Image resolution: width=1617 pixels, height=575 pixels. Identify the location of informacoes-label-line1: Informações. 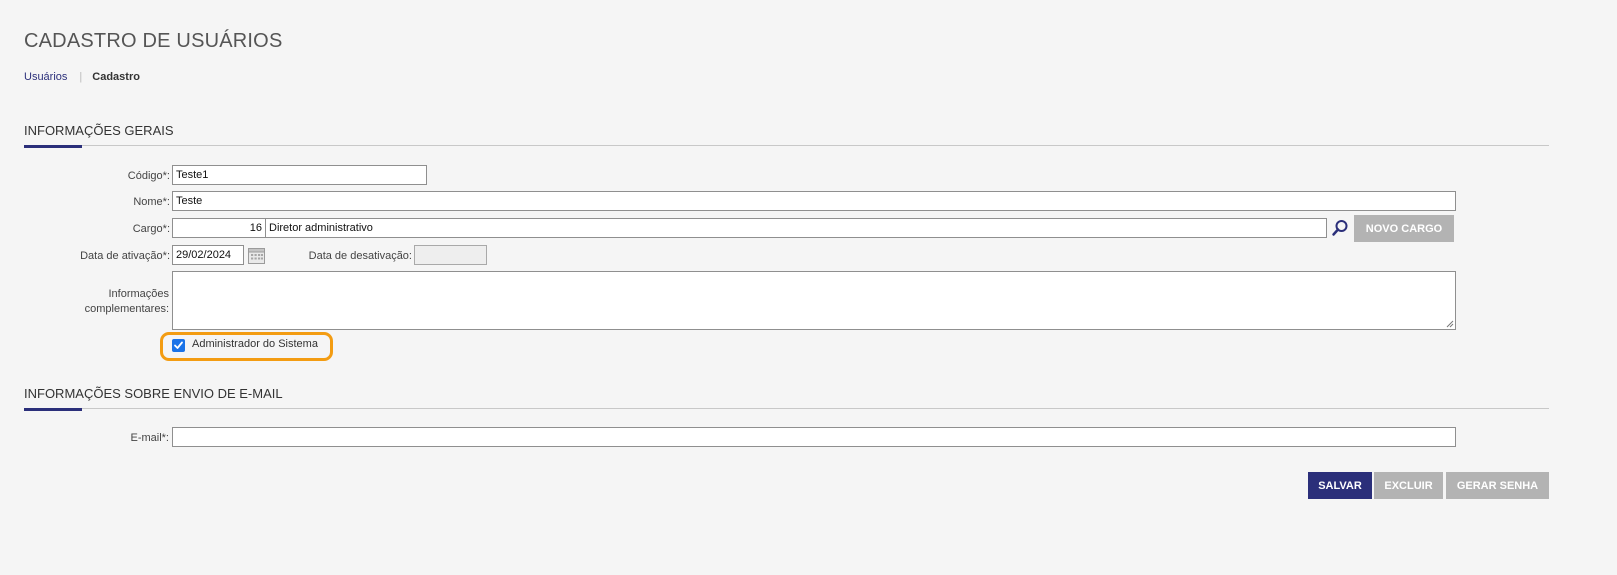
(138, 294).